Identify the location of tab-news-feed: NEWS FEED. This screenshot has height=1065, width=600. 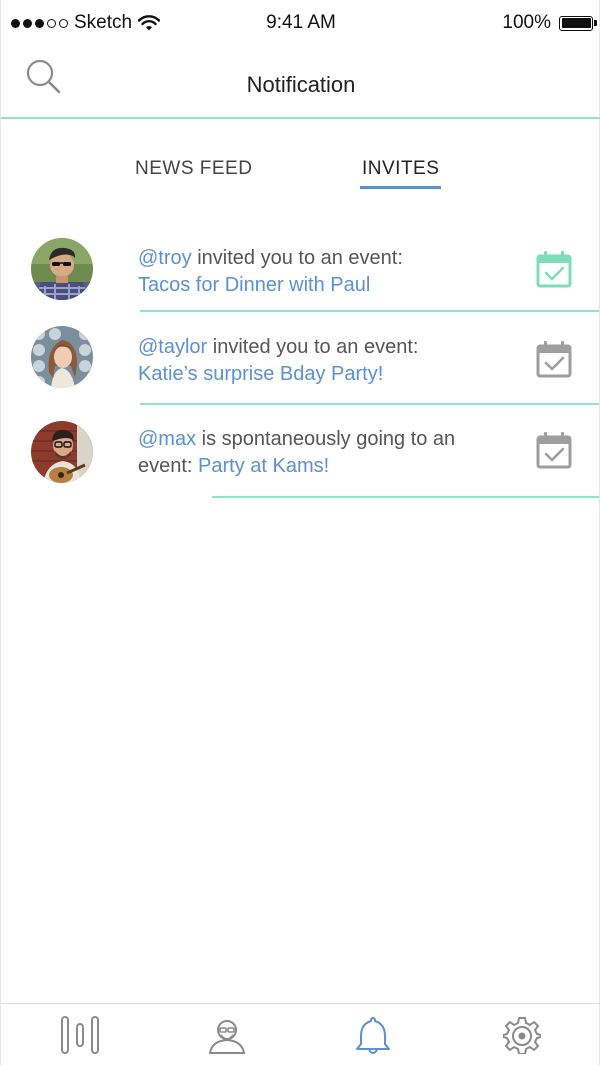
(193, 169).